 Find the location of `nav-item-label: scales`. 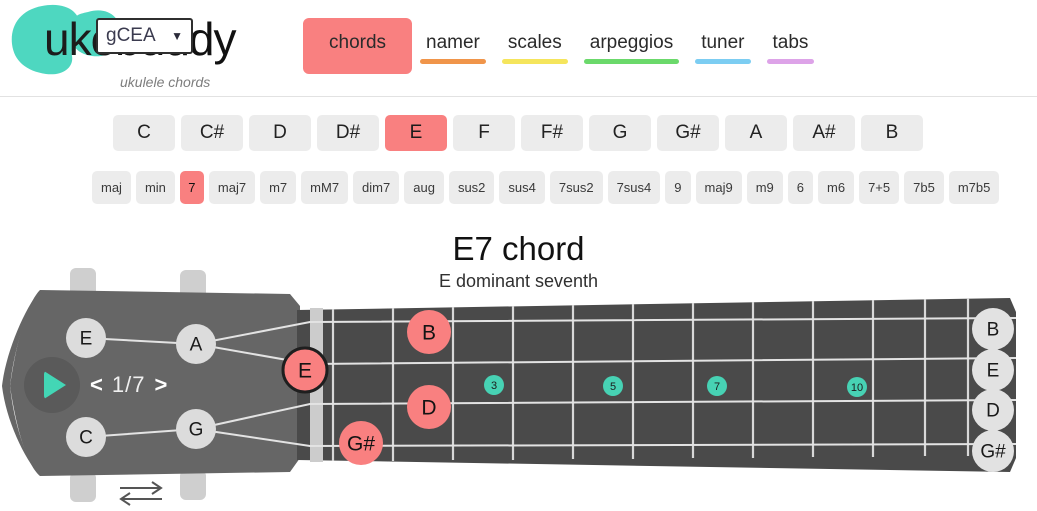

nav-item-label: scales is located at coordinates (534, 42).